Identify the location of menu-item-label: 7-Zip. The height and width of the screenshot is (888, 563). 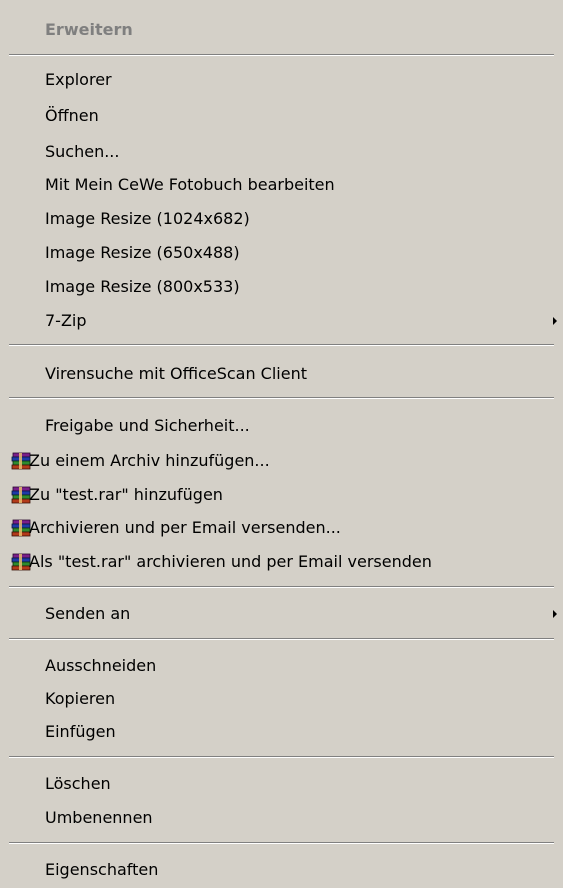
(66, 320).